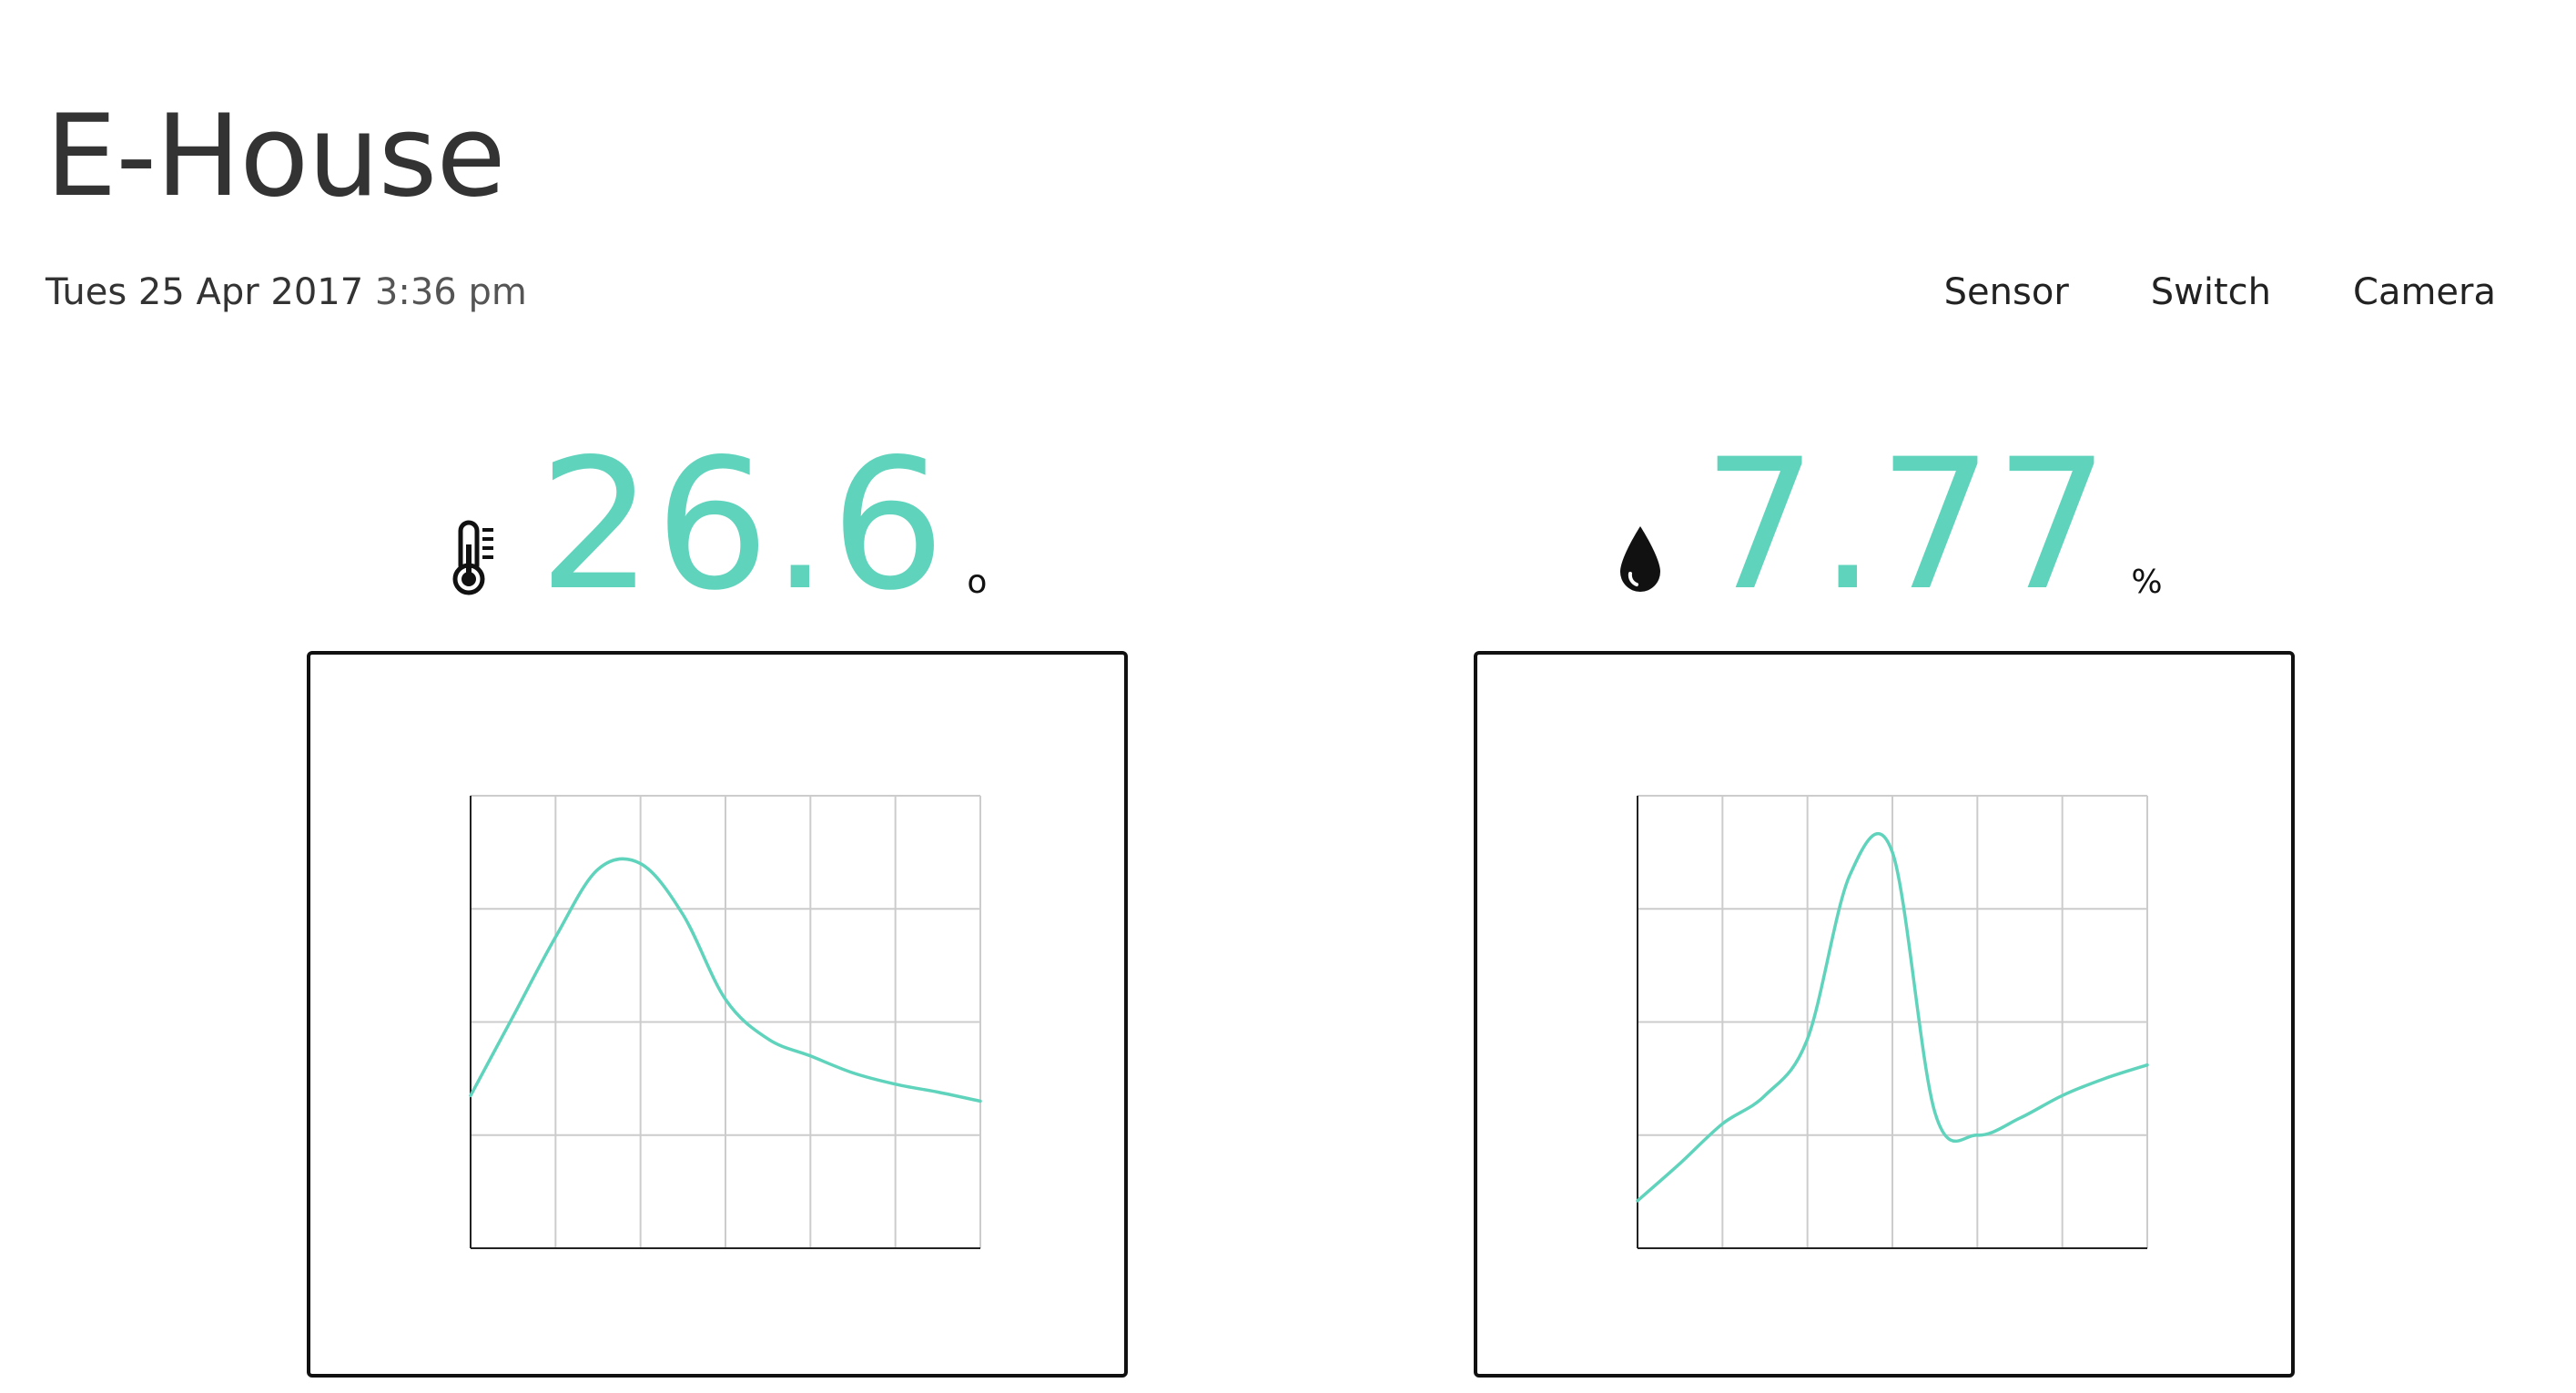 This screenshot has width=2576, height=1393. What do you see at coordinates (1892, 1022) in the screenshot?
I see `humidity-chart` at bounding box center [1892, 1022].